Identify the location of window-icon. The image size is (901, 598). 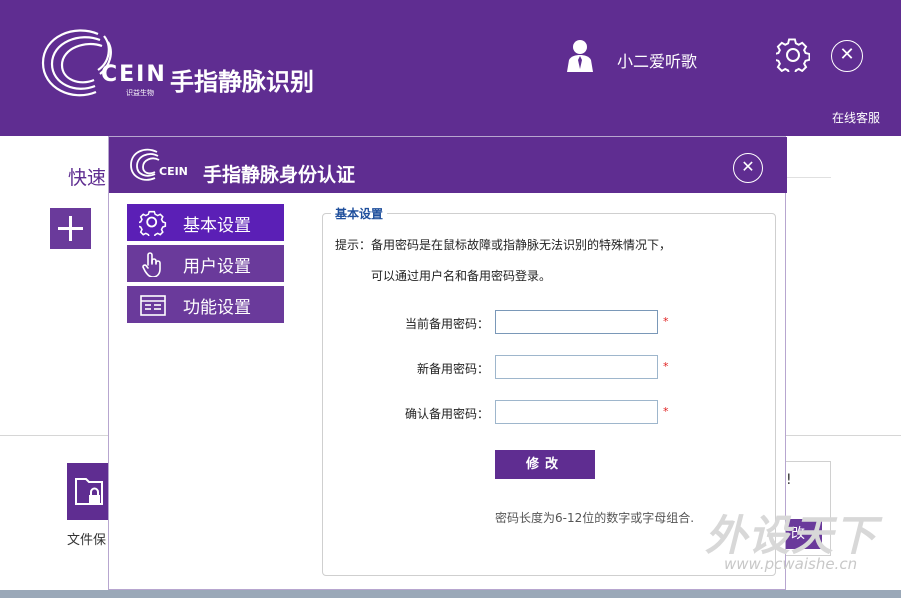
(153, 305).